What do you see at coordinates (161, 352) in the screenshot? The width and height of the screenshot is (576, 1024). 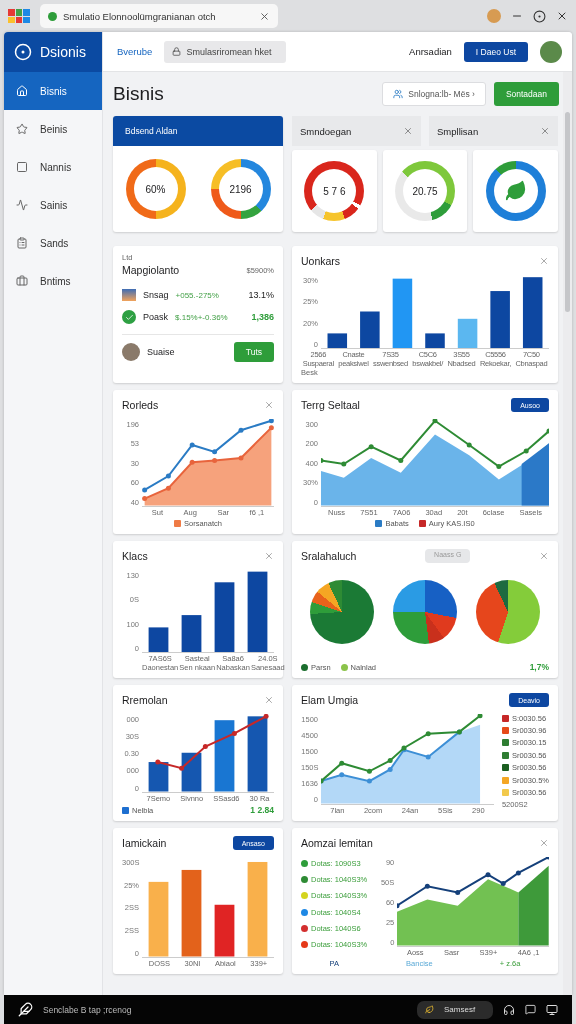 I see `user-name: Suaise` at bounding box center [161, 352].